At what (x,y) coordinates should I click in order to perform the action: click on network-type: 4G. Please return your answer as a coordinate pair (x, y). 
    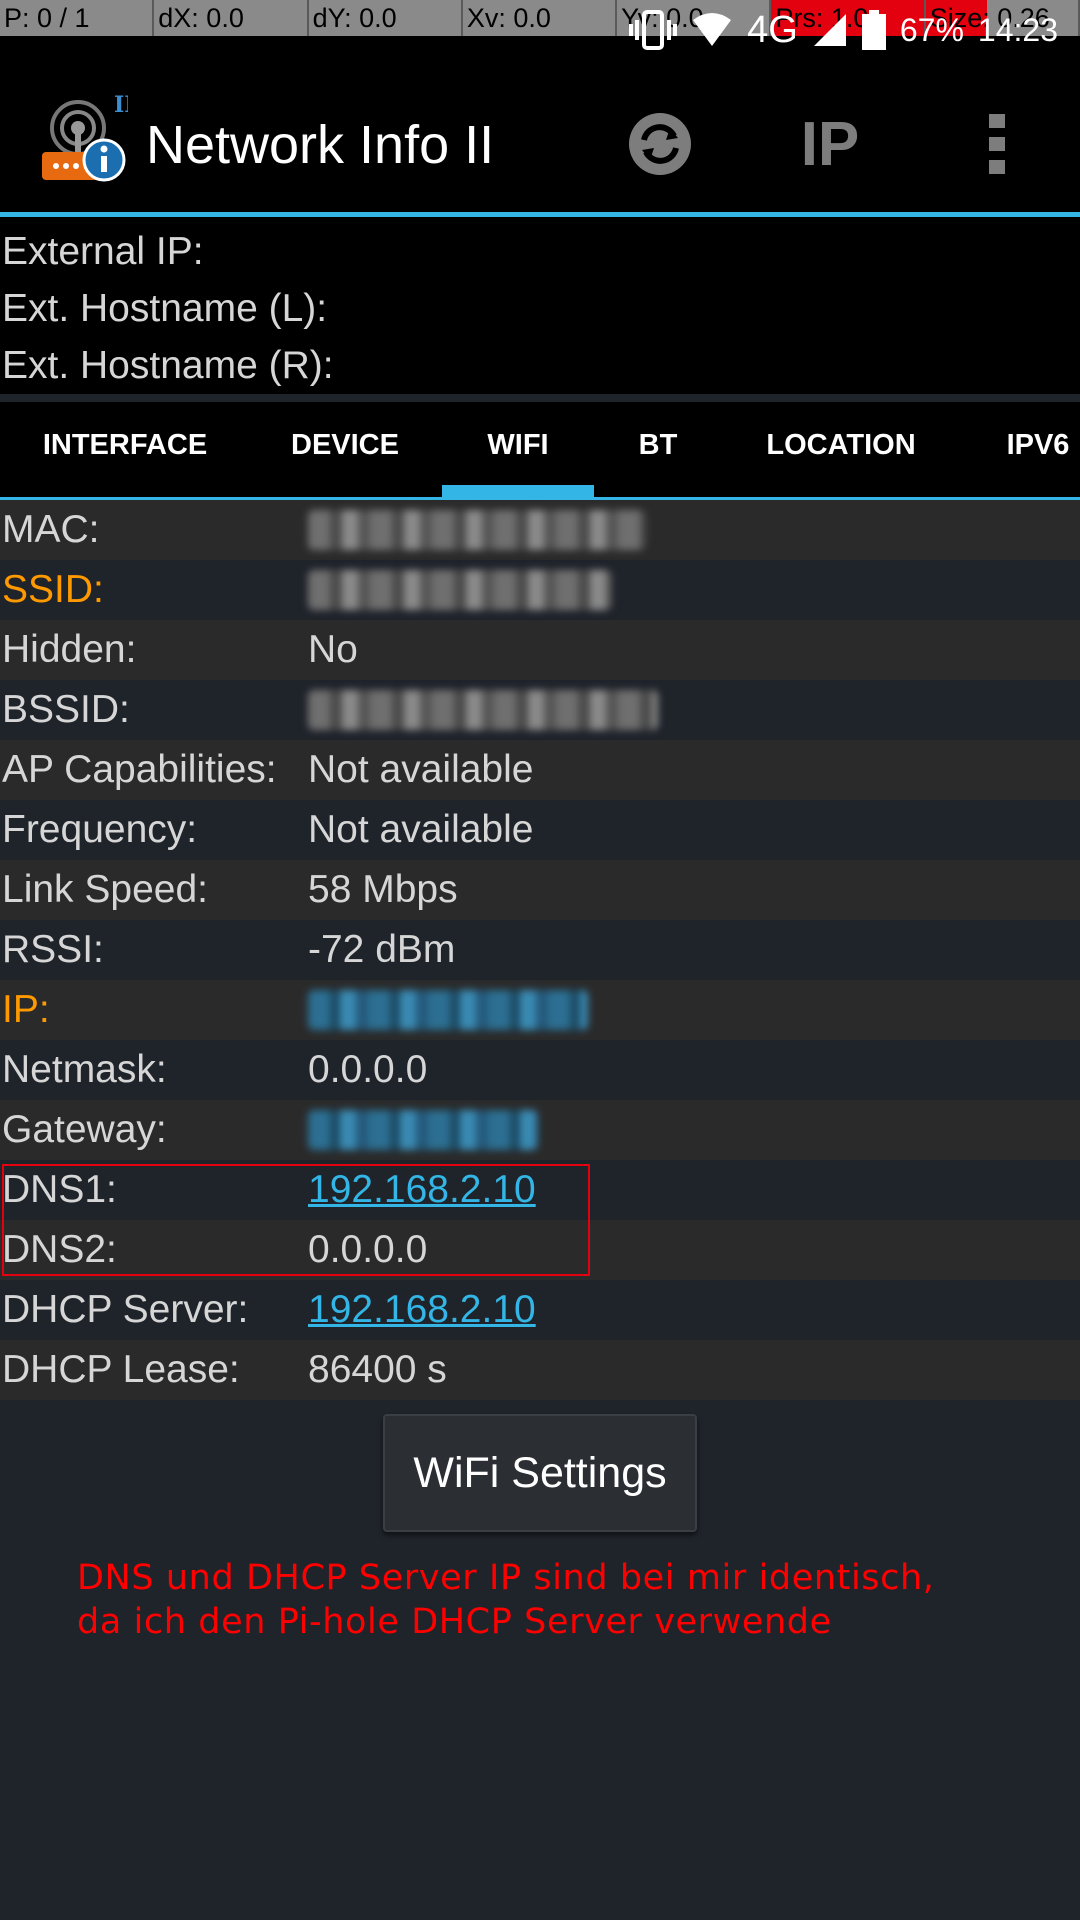
    Looking at the image, I should click on (772, 29).